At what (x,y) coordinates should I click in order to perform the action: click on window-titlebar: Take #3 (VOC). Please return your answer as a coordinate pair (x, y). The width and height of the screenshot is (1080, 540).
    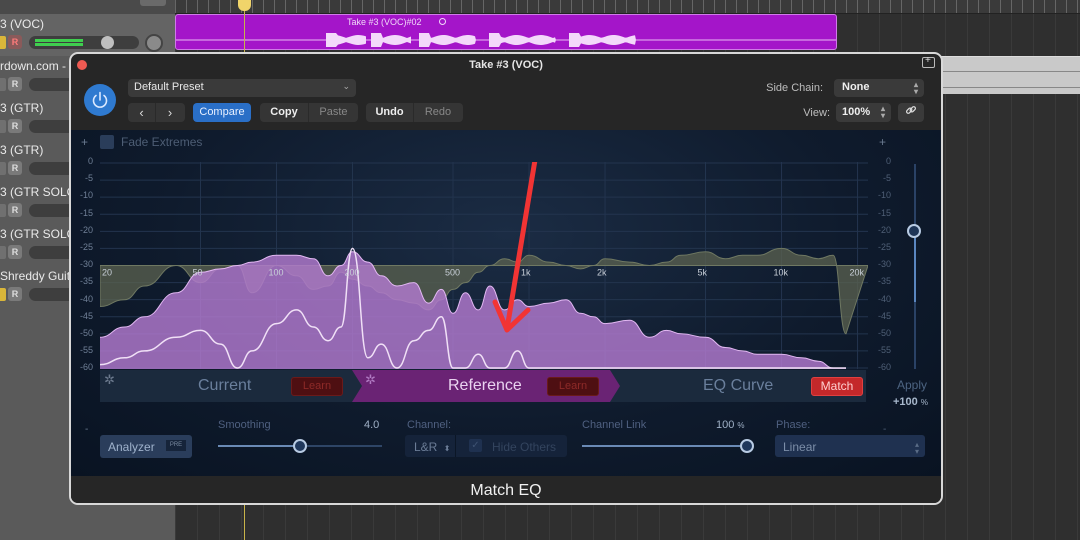
    Looking at the image, I should click on (506, 64).